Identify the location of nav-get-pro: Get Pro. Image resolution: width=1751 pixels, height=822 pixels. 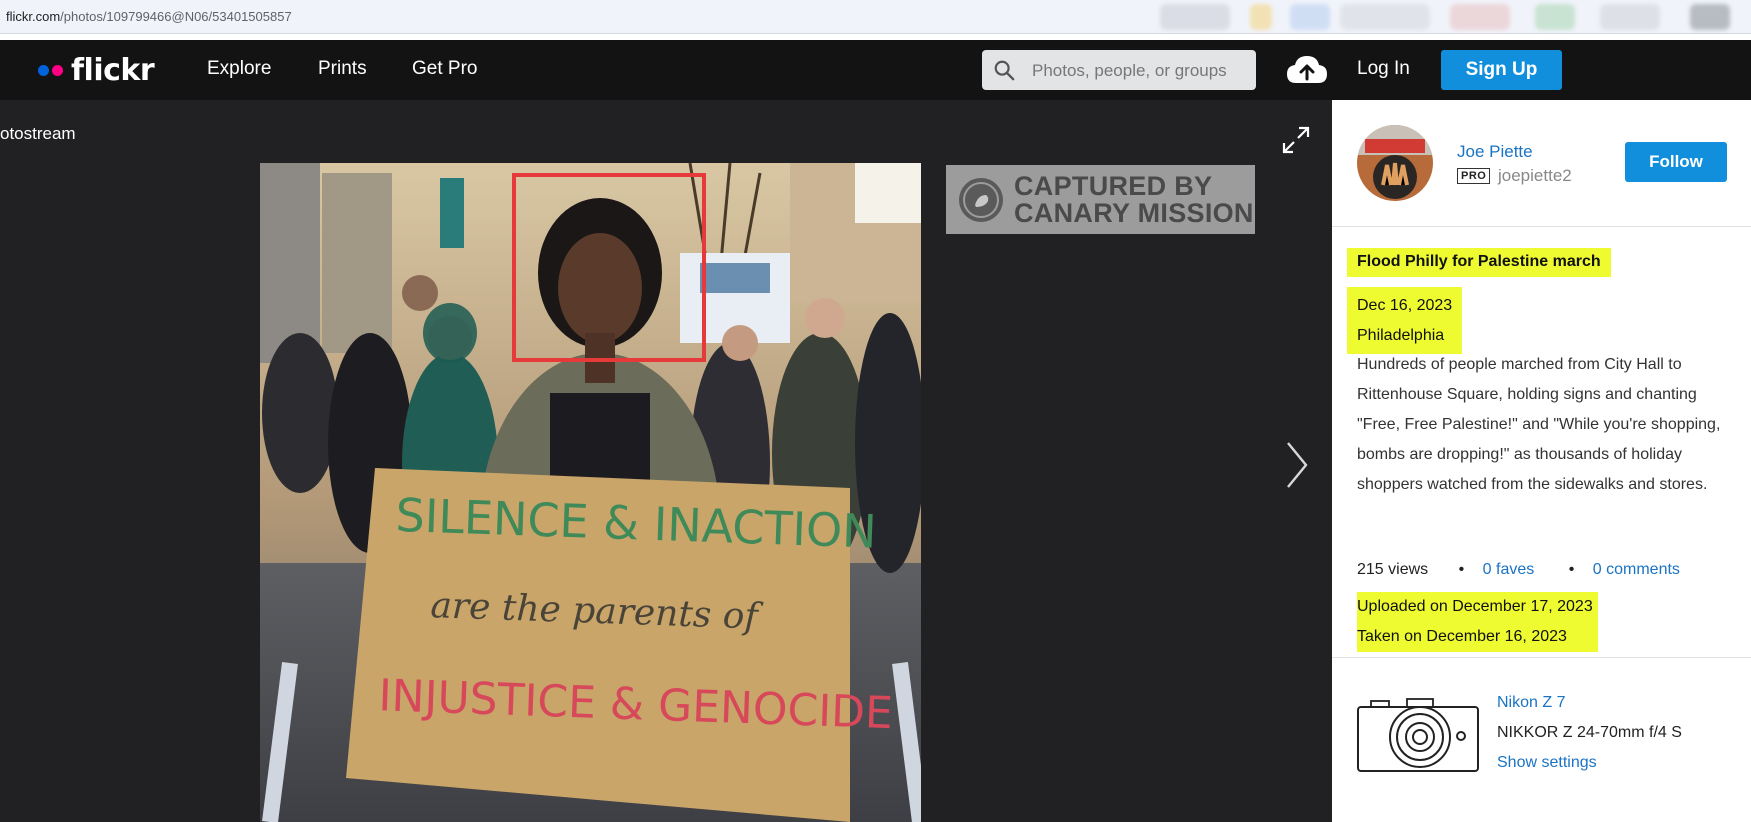
(444, 69).